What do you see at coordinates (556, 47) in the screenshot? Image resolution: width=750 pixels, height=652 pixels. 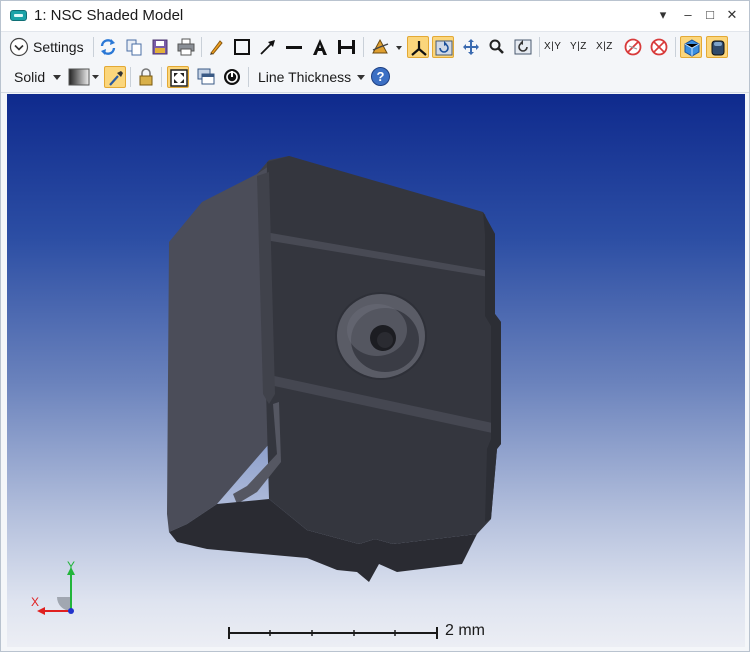 I see `view-xy-button: X|Y` at bounding box center [556, 47].